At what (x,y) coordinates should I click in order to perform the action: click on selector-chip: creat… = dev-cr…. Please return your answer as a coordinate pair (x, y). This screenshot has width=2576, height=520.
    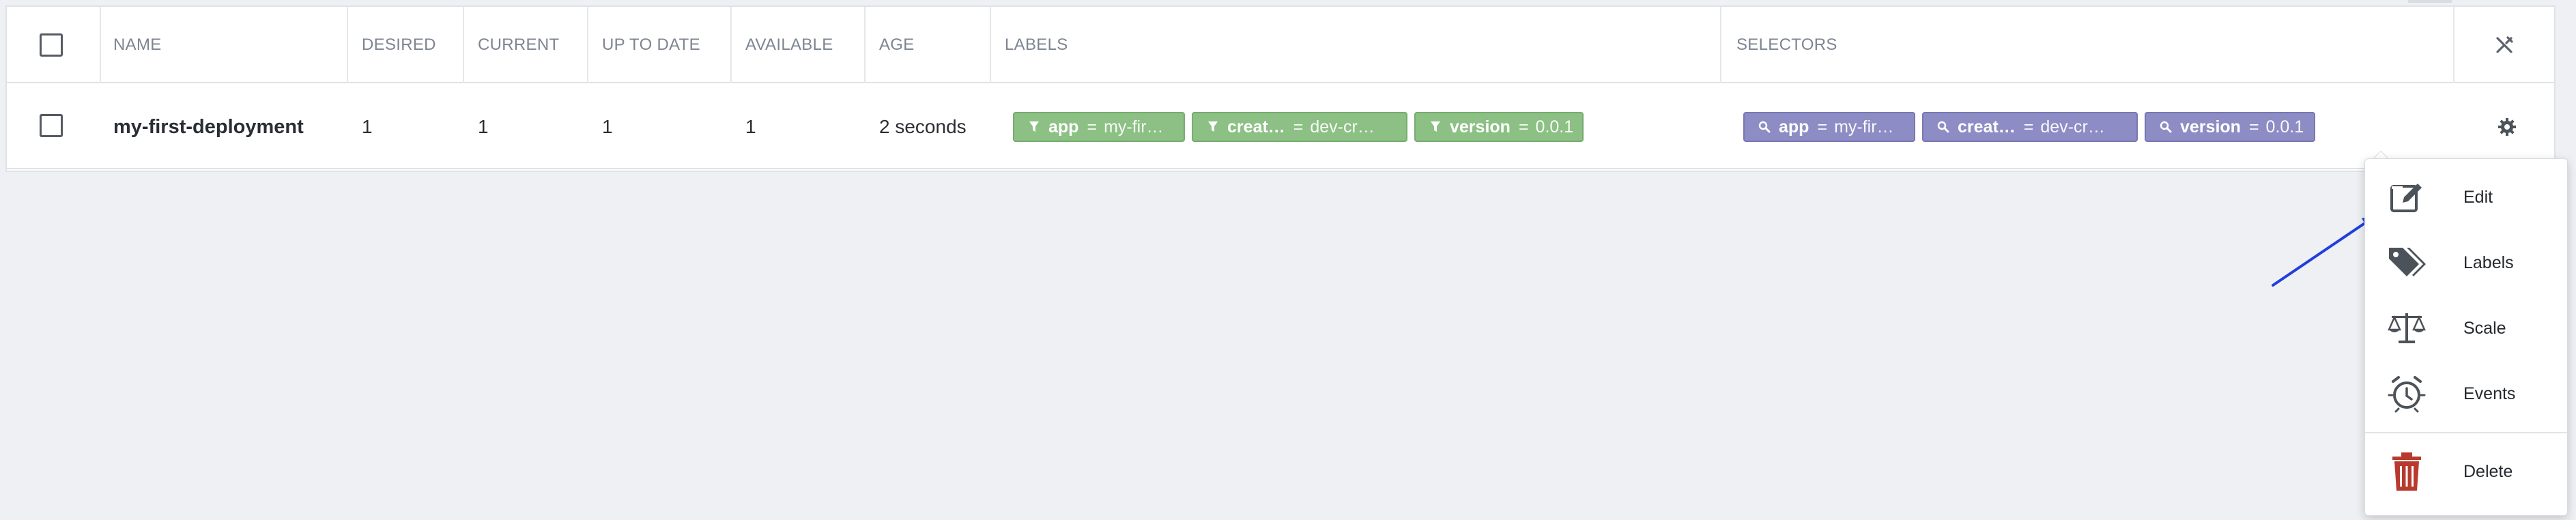
    Looking at the image, I should click on (2030, 127).